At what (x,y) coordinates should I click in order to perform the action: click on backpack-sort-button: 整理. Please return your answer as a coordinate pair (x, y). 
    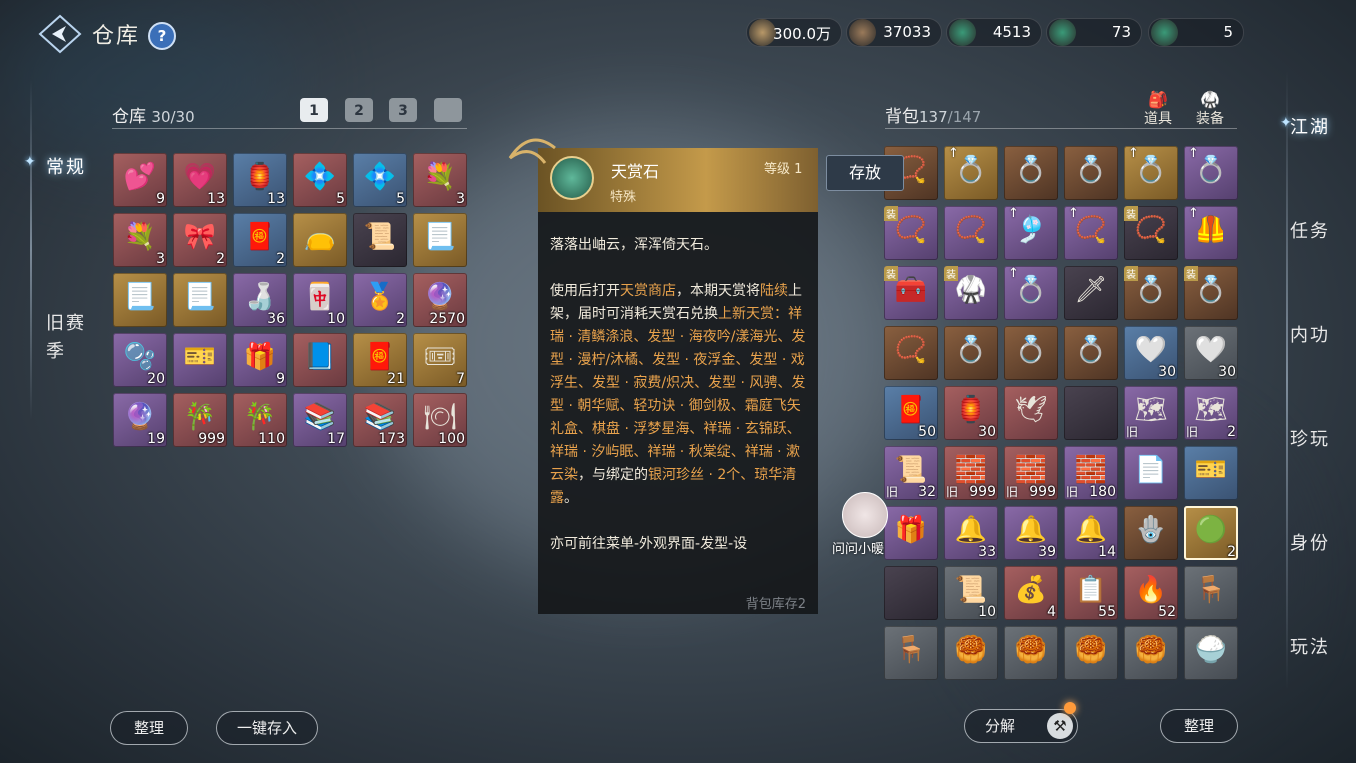
    Looking at the image, I should click on (1199, 726).